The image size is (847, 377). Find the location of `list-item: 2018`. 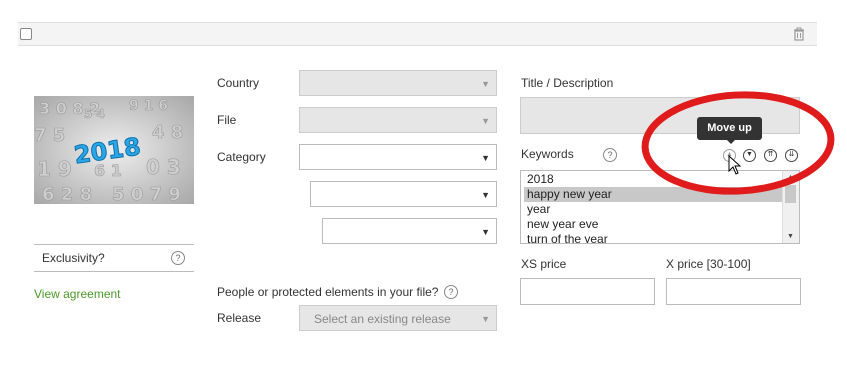

list-item: 2018 is located at coordinates (540, 179).